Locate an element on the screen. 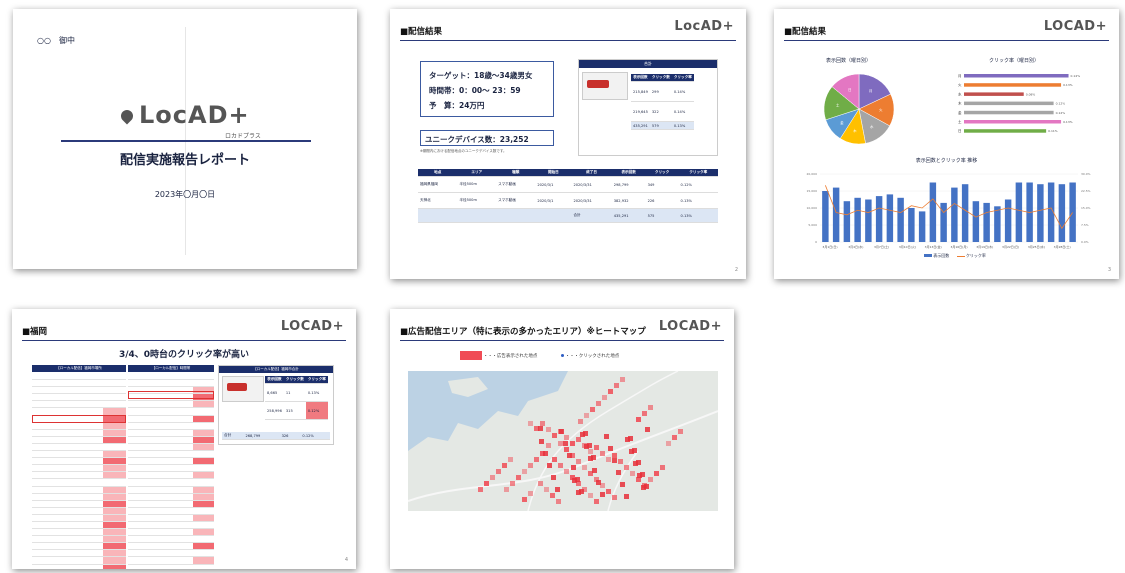 The image size is (1125, 573). y-tick-label: 10,000 is located at coordinates (812, 208).